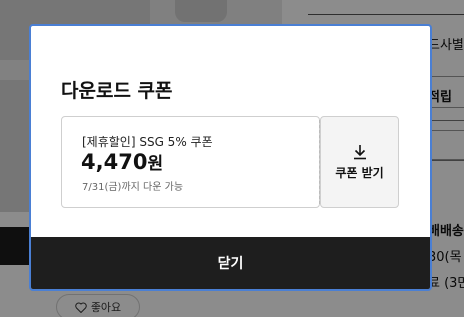 The width and height of the screenshot is (464, 317). I want to click on coupon-download-label: 쿠폰 받기, so click(359, 172).